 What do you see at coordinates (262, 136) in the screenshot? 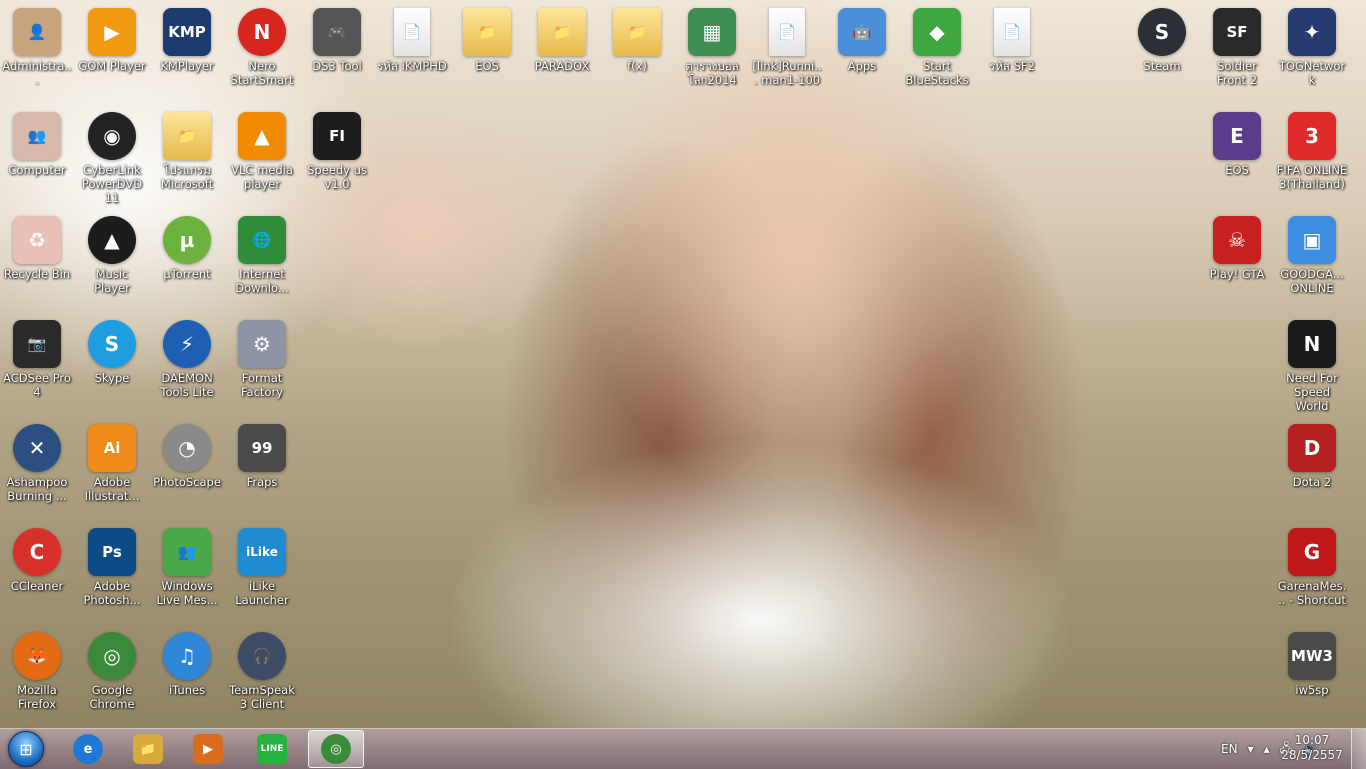
I see `vlc-icon: ▲` at bounding box center [262, 136].